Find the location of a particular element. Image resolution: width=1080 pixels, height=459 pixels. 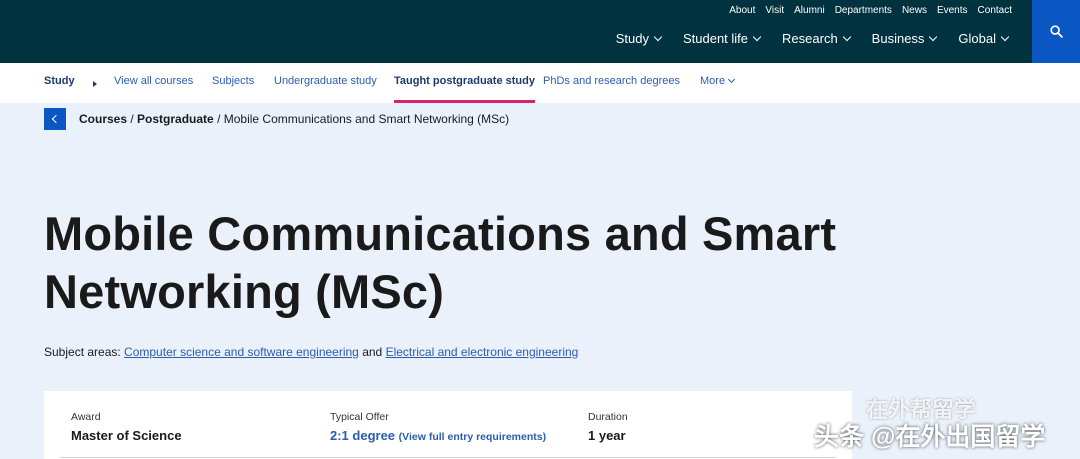

utility-link-visit: Visit is located at coordinates (774, 10).